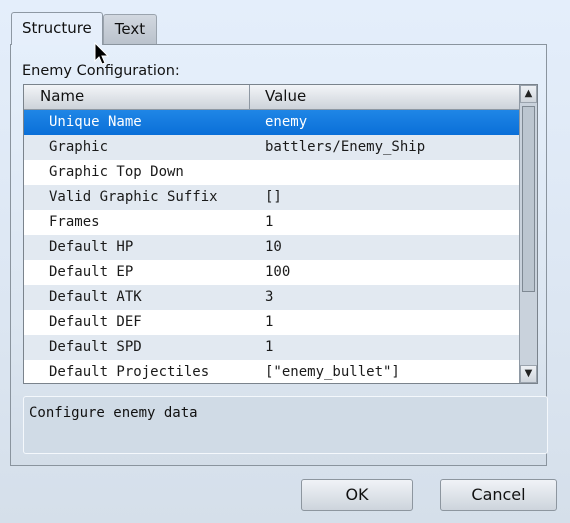 This screenshot has height=523, width=570. I want to click on property-name: Graphic, so click(79, 147).